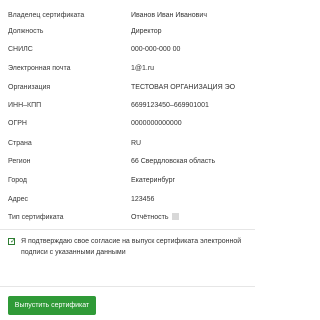  Describe the element at coordinates (127, 144) in the screenshot. I see `field-country: Страна RU` at that location.